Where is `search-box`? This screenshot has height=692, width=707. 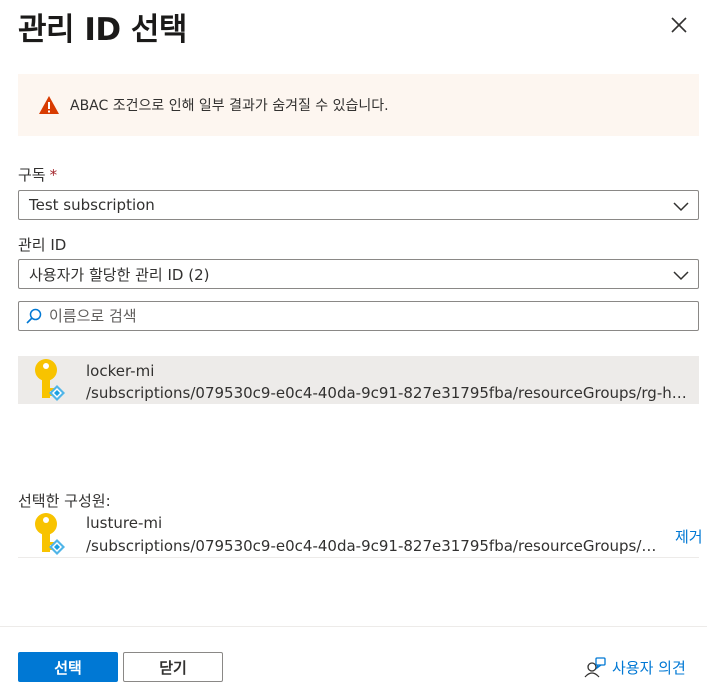
search-box is located at coordinates (358, 316).